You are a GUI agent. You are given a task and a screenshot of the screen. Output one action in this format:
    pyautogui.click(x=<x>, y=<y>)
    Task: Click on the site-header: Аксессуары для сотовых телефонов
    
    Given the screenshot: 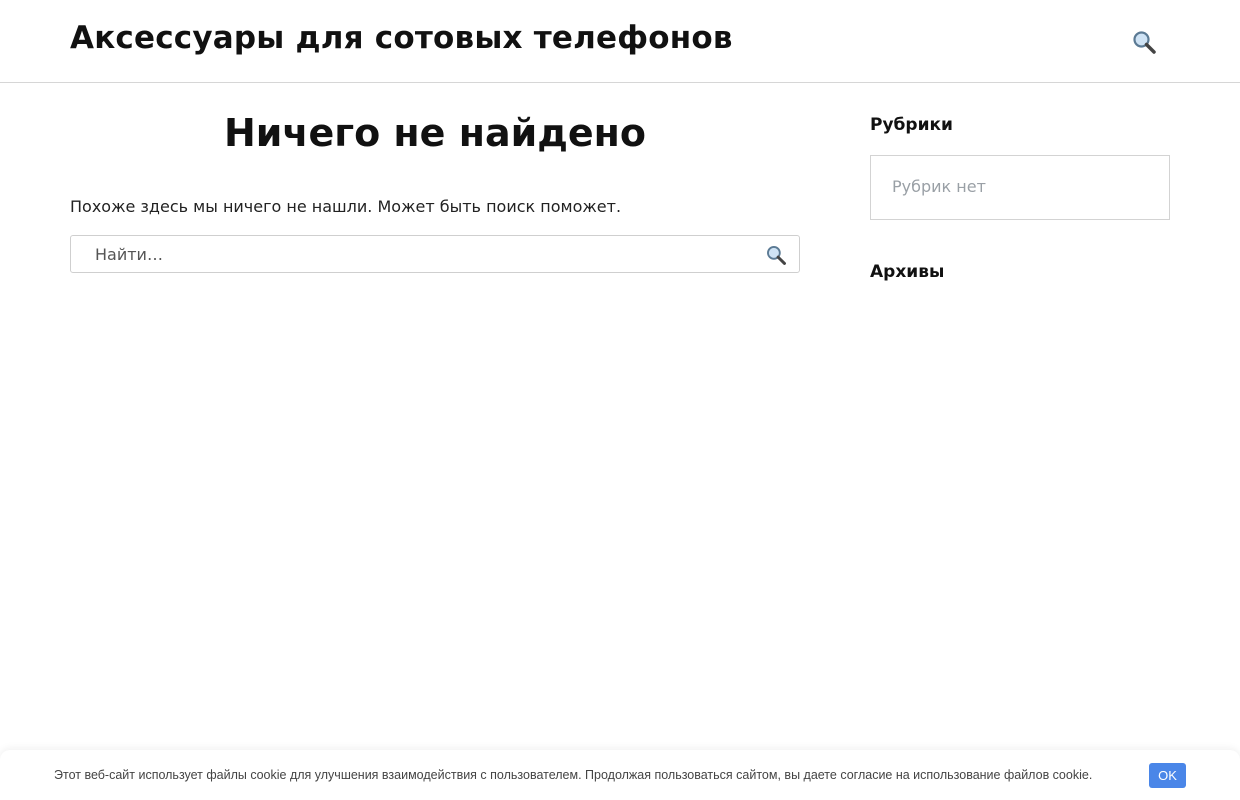 What is the action you would take?
    pyautogui.click(x=620, y=41)
    